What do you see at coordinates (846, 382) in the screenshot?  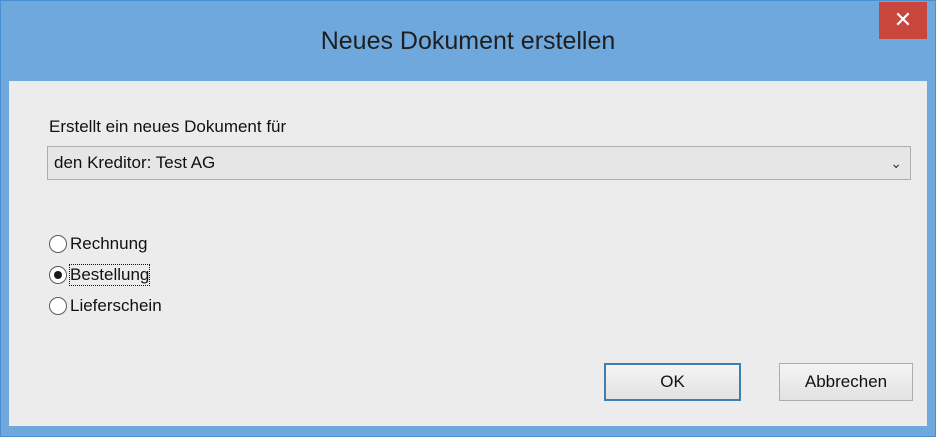 I see `cancel-button: Abbrechen` at bounding box center [846, 382].